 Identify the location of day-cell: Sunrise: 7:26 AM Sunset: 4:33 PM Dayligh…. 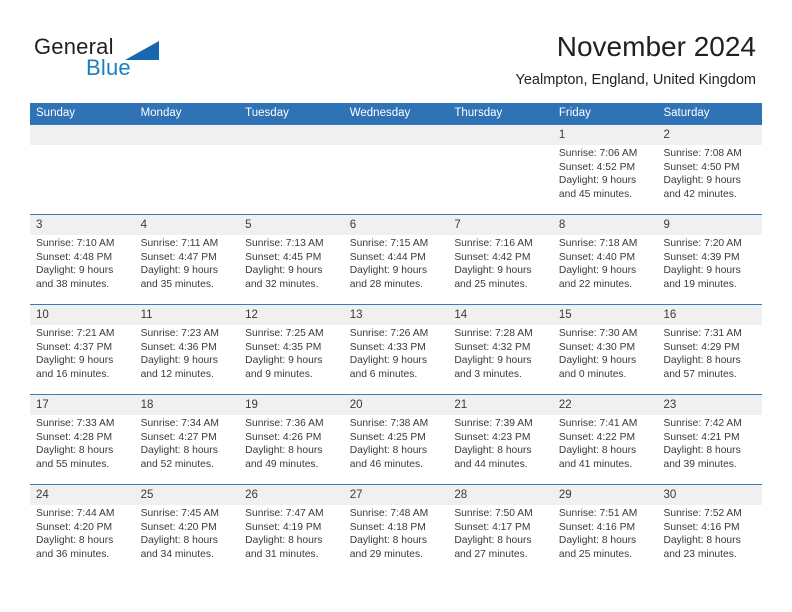
(396, 359).